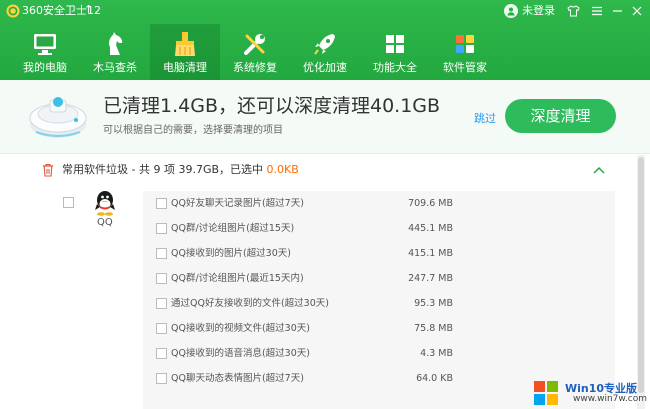  What do you see at coordinates (185, 44) in the screenshot?
I see `broom-icon` at bounding box center [185, 44].